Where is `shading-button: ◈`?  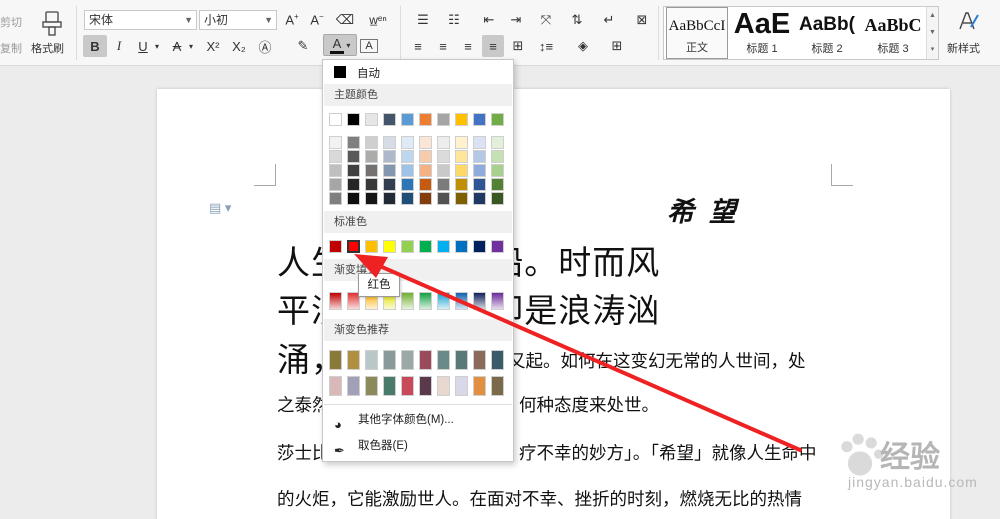 shading-button: ◈ is located at coordinates (583, 46).